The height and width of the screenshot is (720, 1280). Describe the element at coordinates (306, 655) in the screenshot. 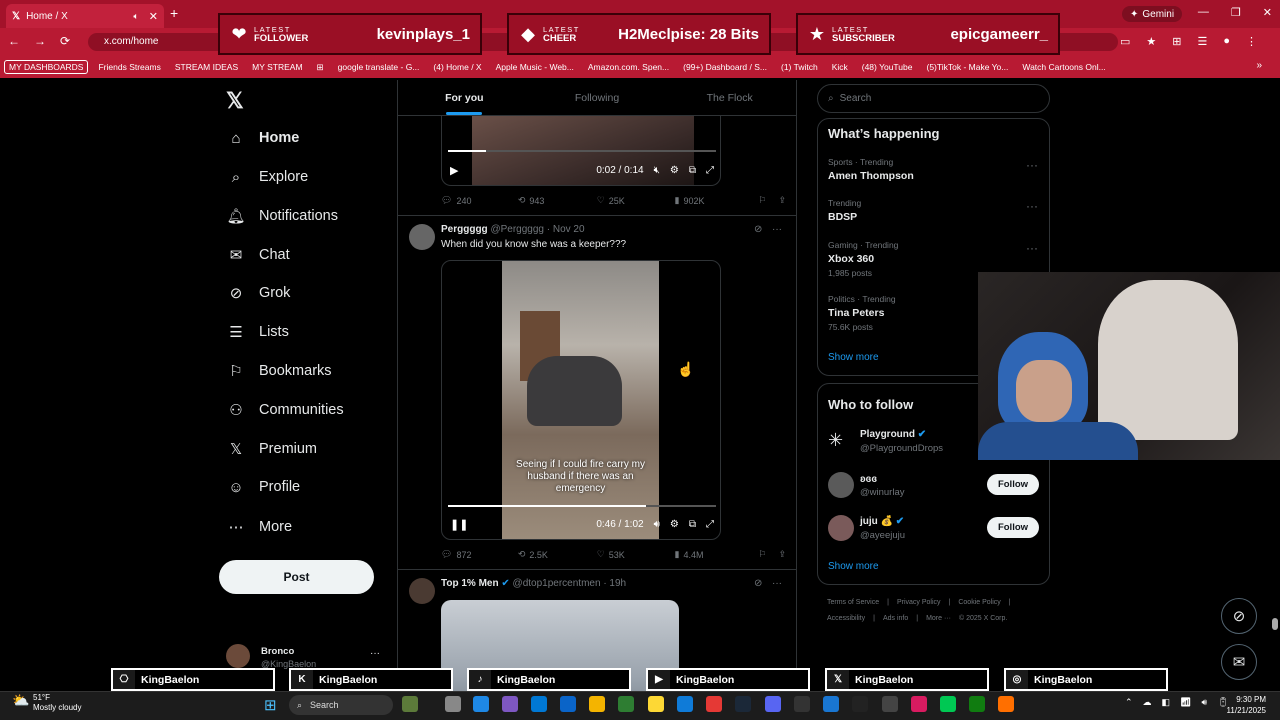

I see `account-switcher: Bronco @KingBaelon ···` at that location.